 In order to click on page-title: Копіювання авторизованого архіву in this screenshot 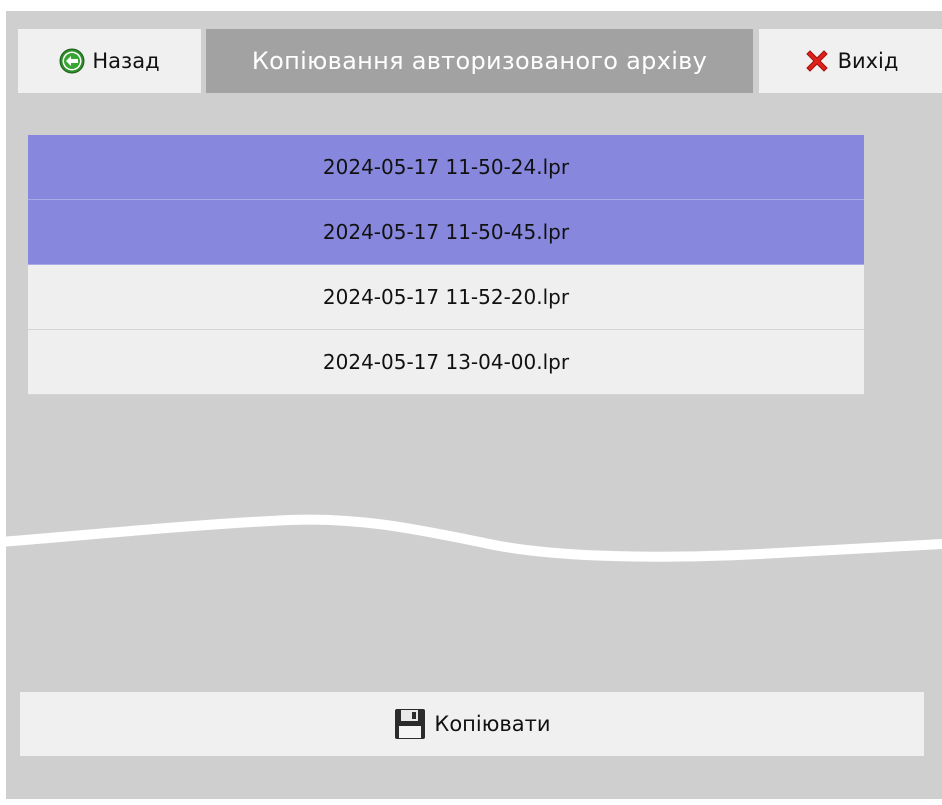, I will do `click(479, 61)`.